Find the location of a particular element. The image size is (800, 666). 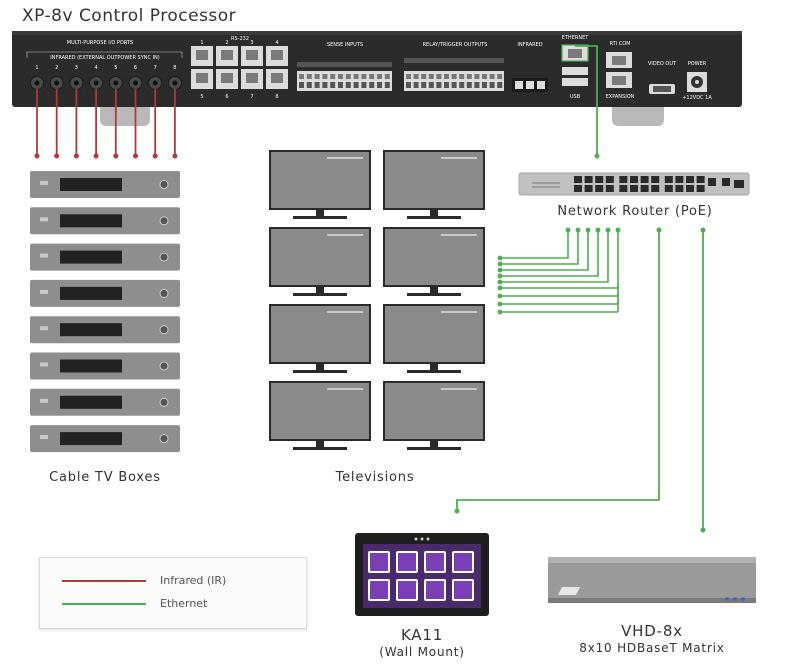

power-label: POWER is located at coordinates (697, 64).